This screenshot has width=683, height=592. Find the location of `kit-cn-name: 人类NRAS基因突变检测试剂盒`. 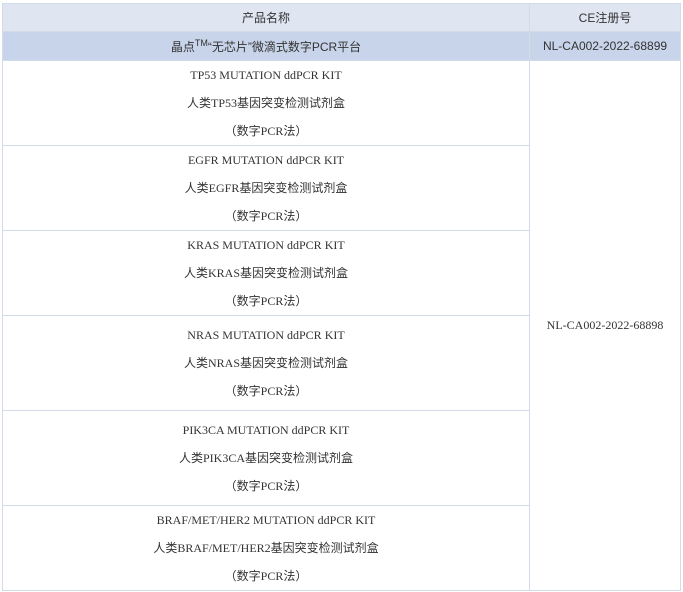

kit-cn-name: 人类NRAS基因突变检测试剂盒 is located at coordinates (265, 363).